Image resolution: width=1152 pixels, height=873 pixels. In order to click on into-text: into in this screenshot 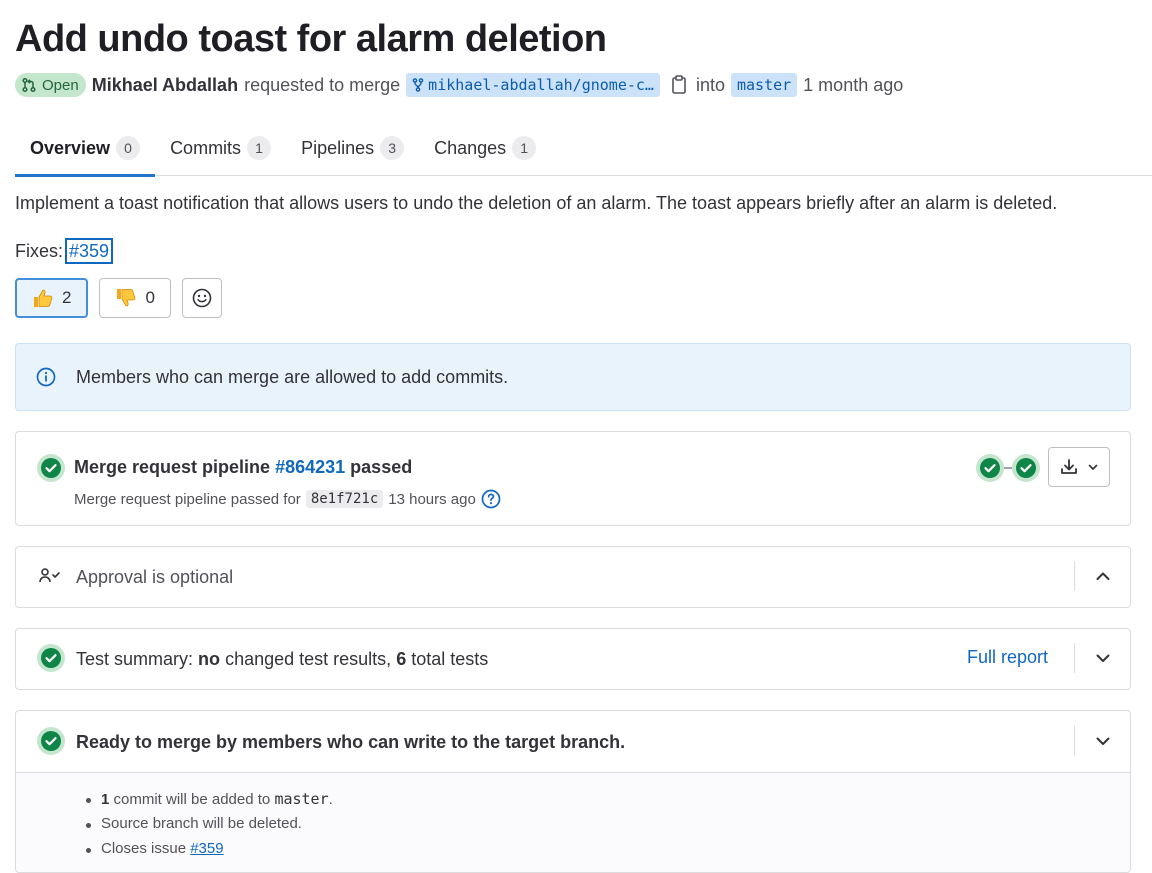, I will do `click(710, 84)`.